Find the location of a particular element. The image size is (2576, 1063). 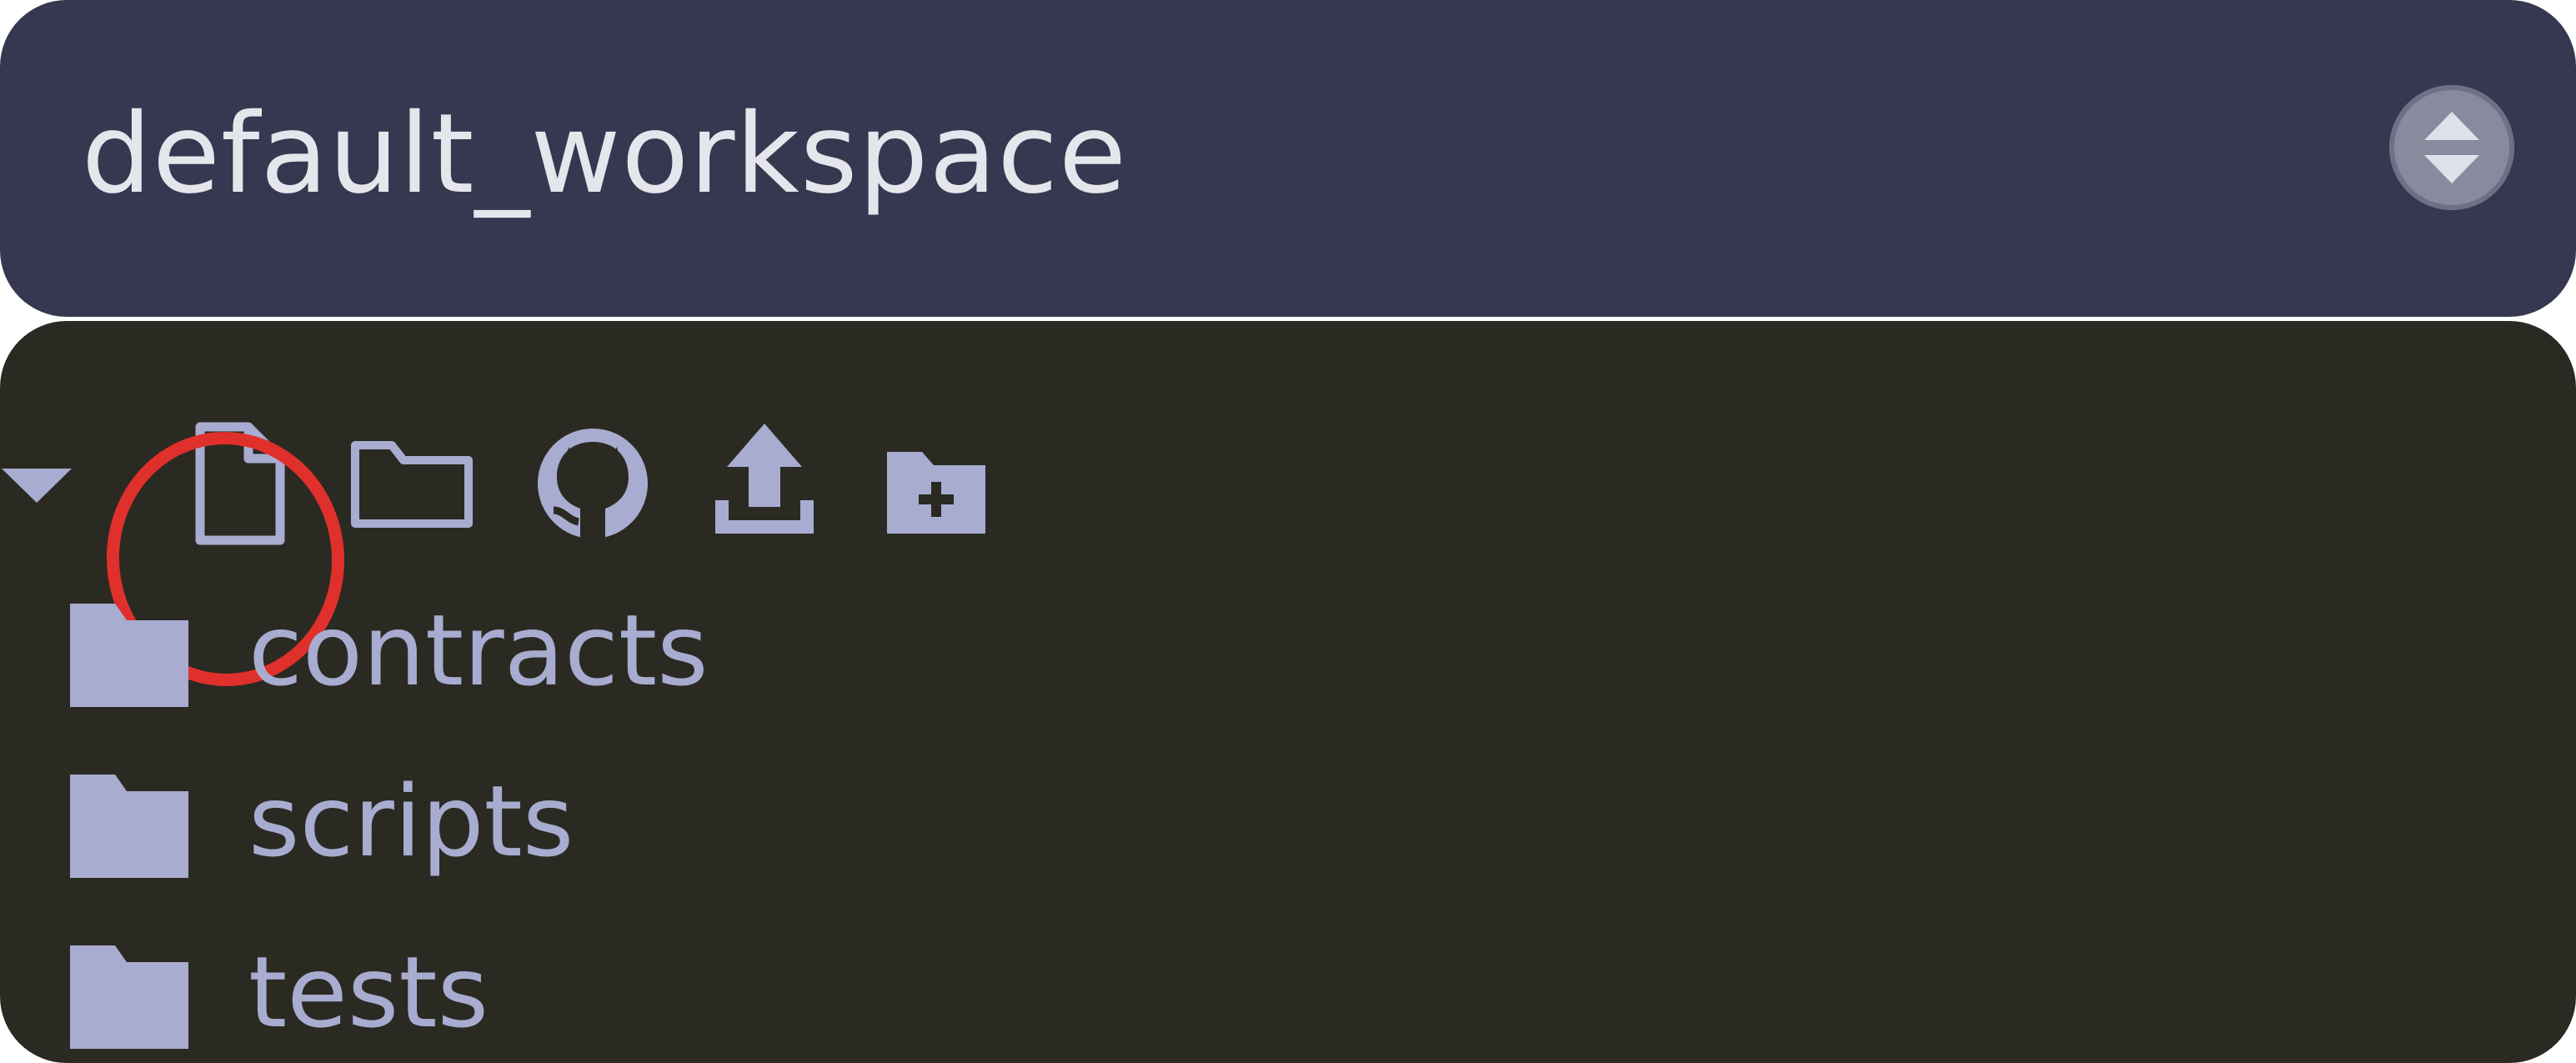

tree-item-label: tests is located at coordinates (368, 992).